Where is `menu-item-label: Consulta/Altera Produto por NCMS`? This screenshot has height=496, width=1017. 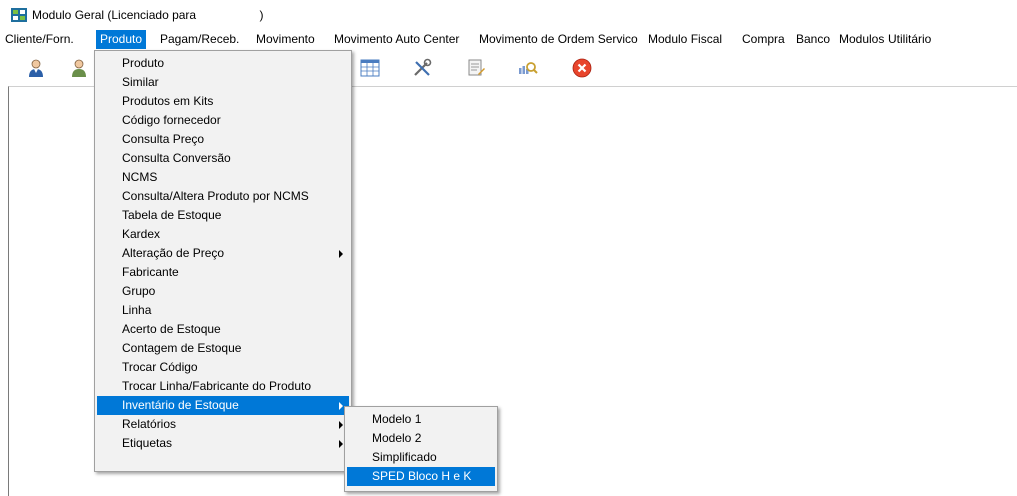
menu-item-label: Consulta/Altera Produto por NCMS is located at coordinates (215, 196).